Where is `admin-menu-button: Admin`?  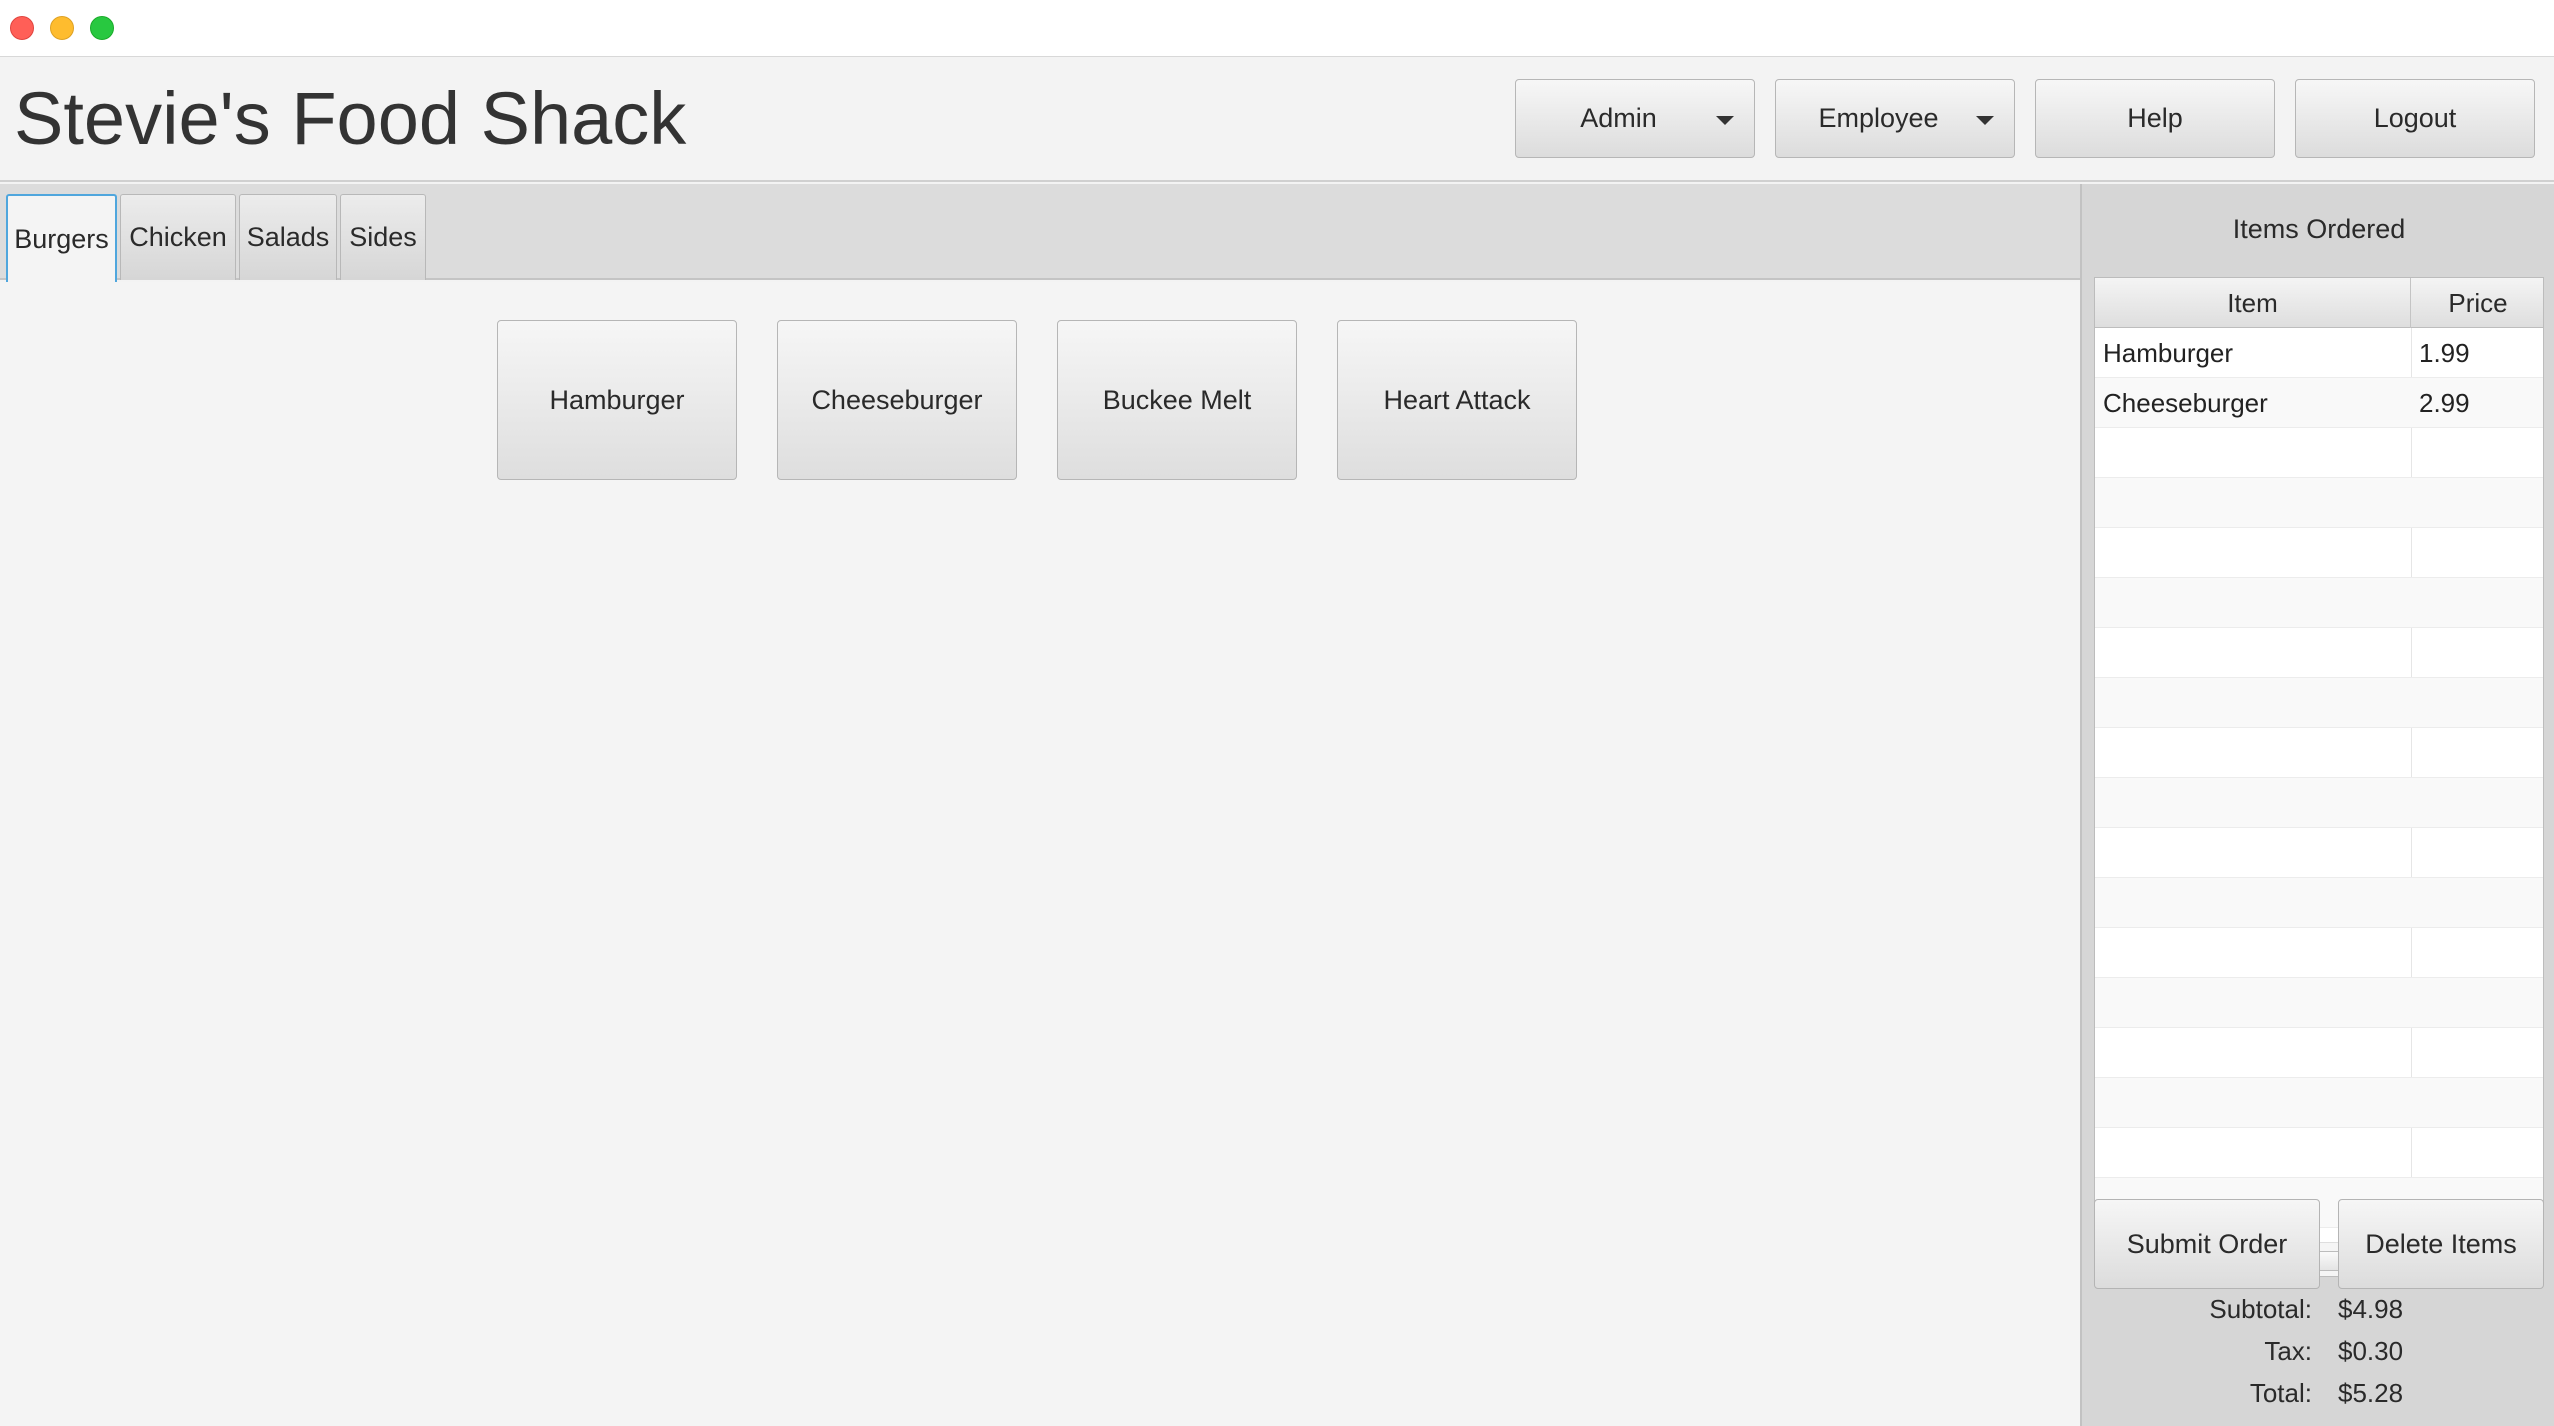 admin-menu-button: Admin is located at coordinates (1635, 118).